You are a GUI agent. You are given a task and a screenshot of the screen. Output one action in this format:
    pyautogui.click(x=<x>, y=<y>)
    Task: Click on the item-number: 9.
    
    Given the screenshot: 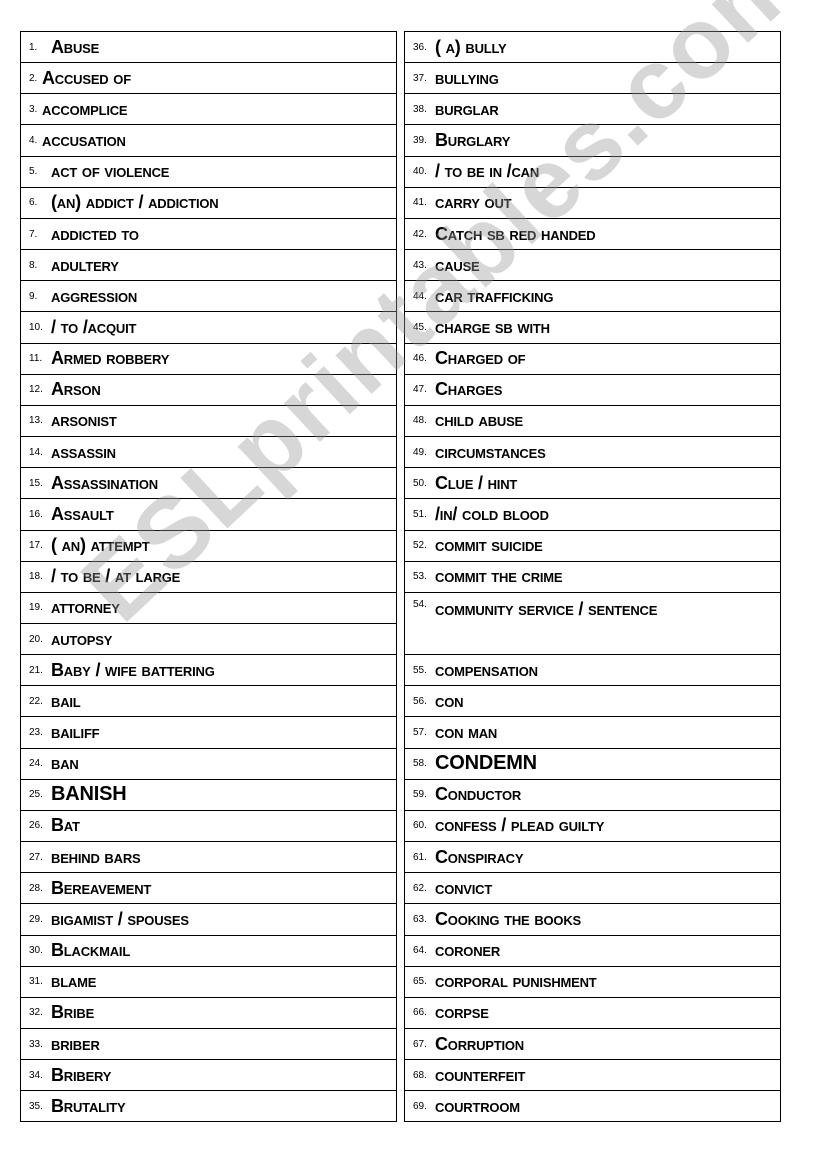 What is the action you would take?
    pyautogui.click(x=33, y=296)
    